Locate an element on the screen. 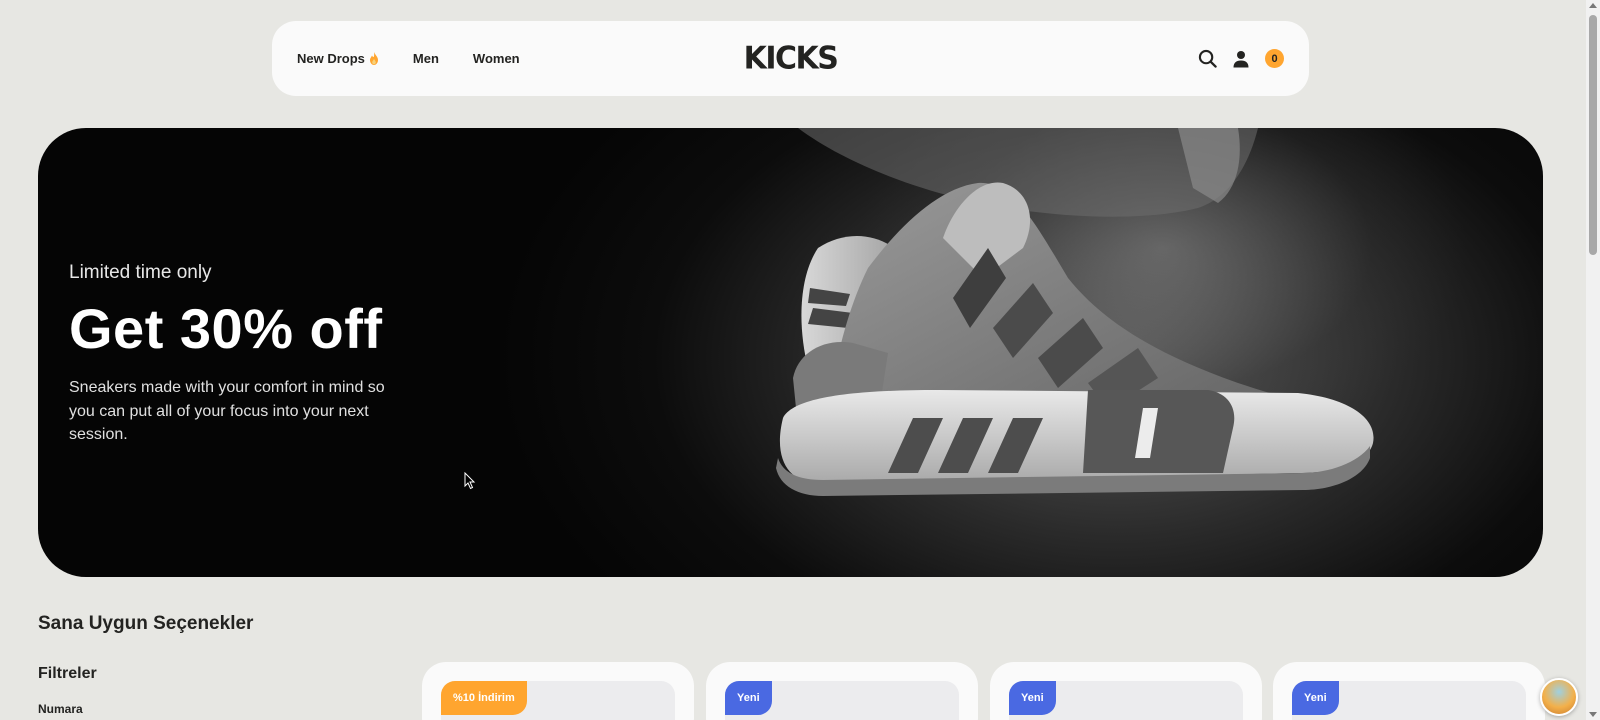 The height and width of the screenshot is (720, 1600). discount-badge: %10 İndirim is located at coordinates (484, 698).